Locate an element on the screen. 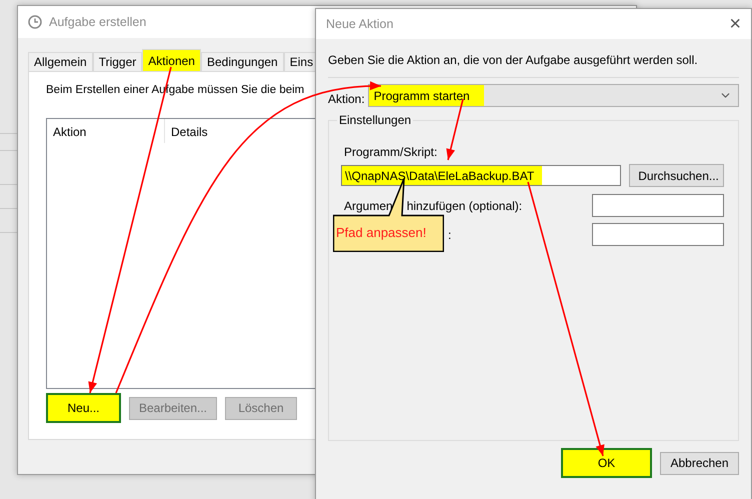  field-label: Programm/Skript: is located at coordinates (391, 152).